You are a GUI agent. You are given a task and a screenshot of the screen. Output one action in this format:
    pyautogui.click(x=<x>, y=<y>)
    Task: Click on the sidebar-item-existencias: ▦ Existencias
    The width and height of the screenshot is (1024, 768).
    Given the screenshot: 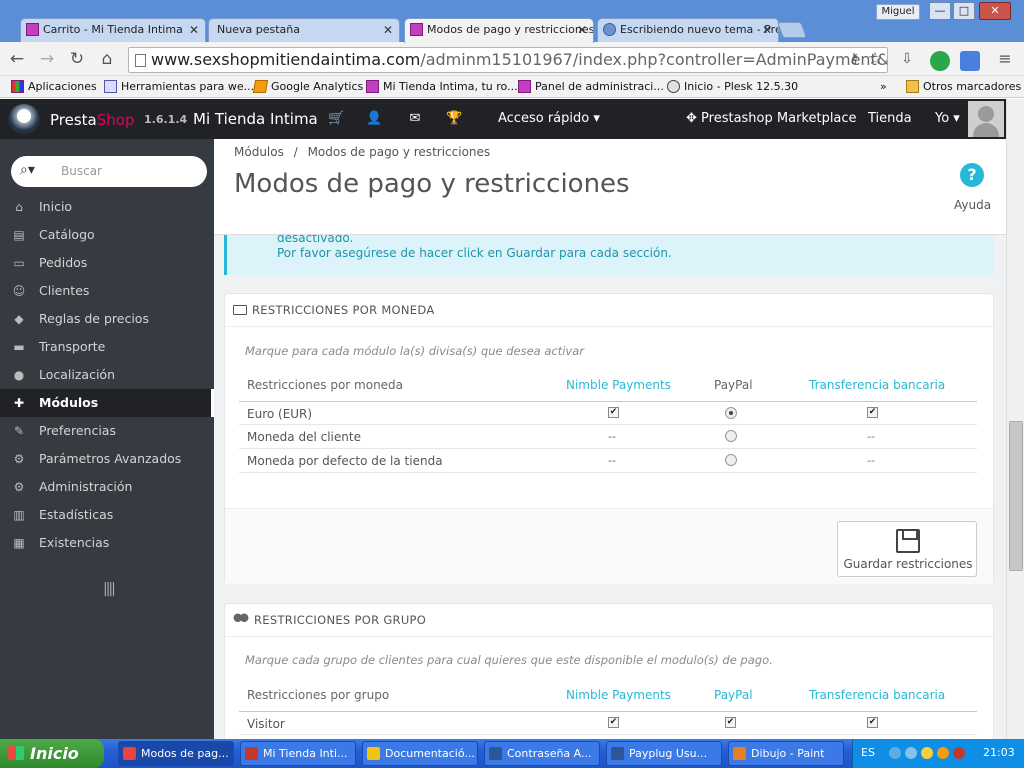 What is the action you would take?
    pyautogui.click(x=107, y=543)
    